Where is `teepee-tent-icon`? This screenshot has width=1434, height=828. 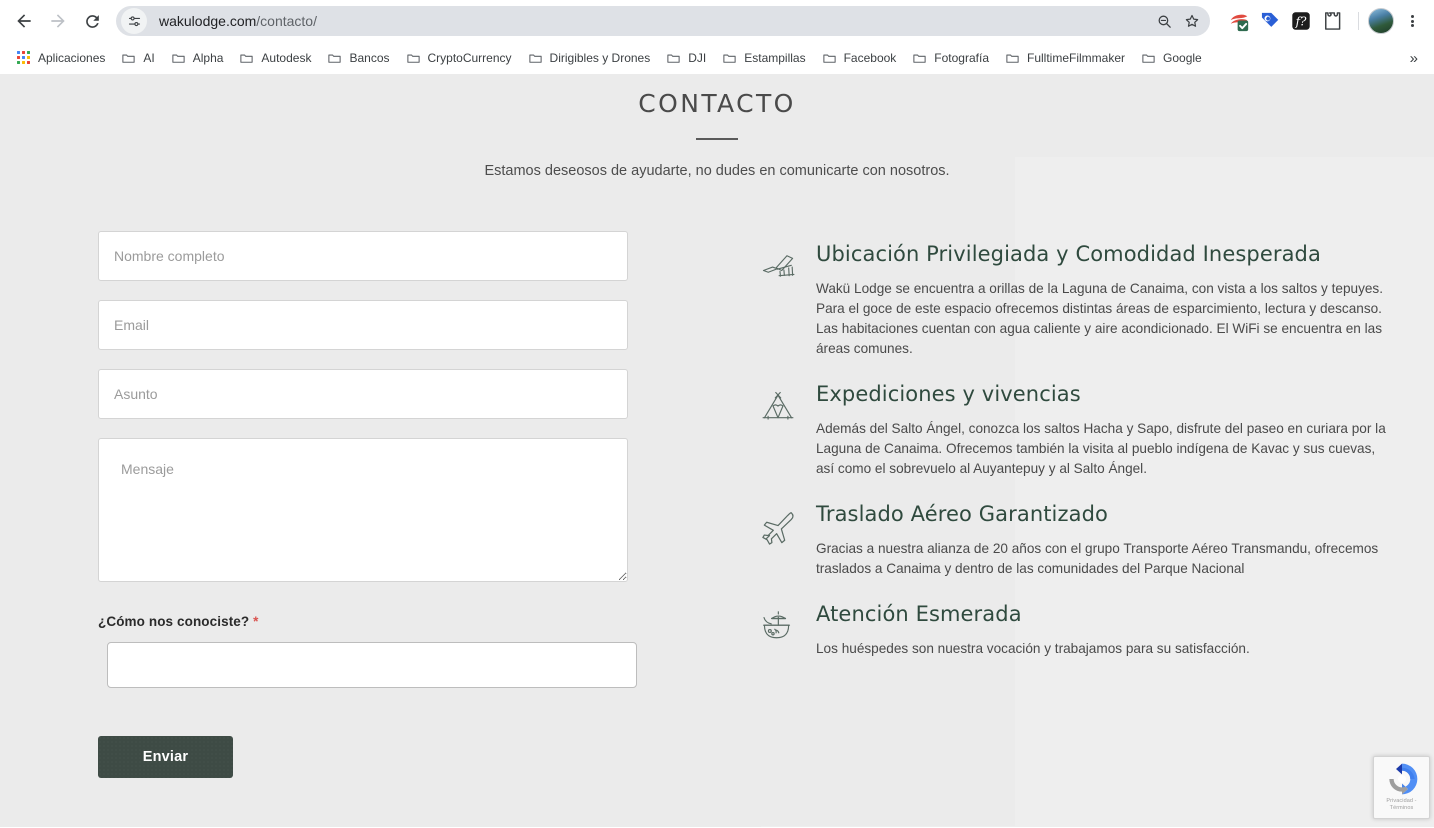 teepee-tent-icon is located at coordinates (788, 431).